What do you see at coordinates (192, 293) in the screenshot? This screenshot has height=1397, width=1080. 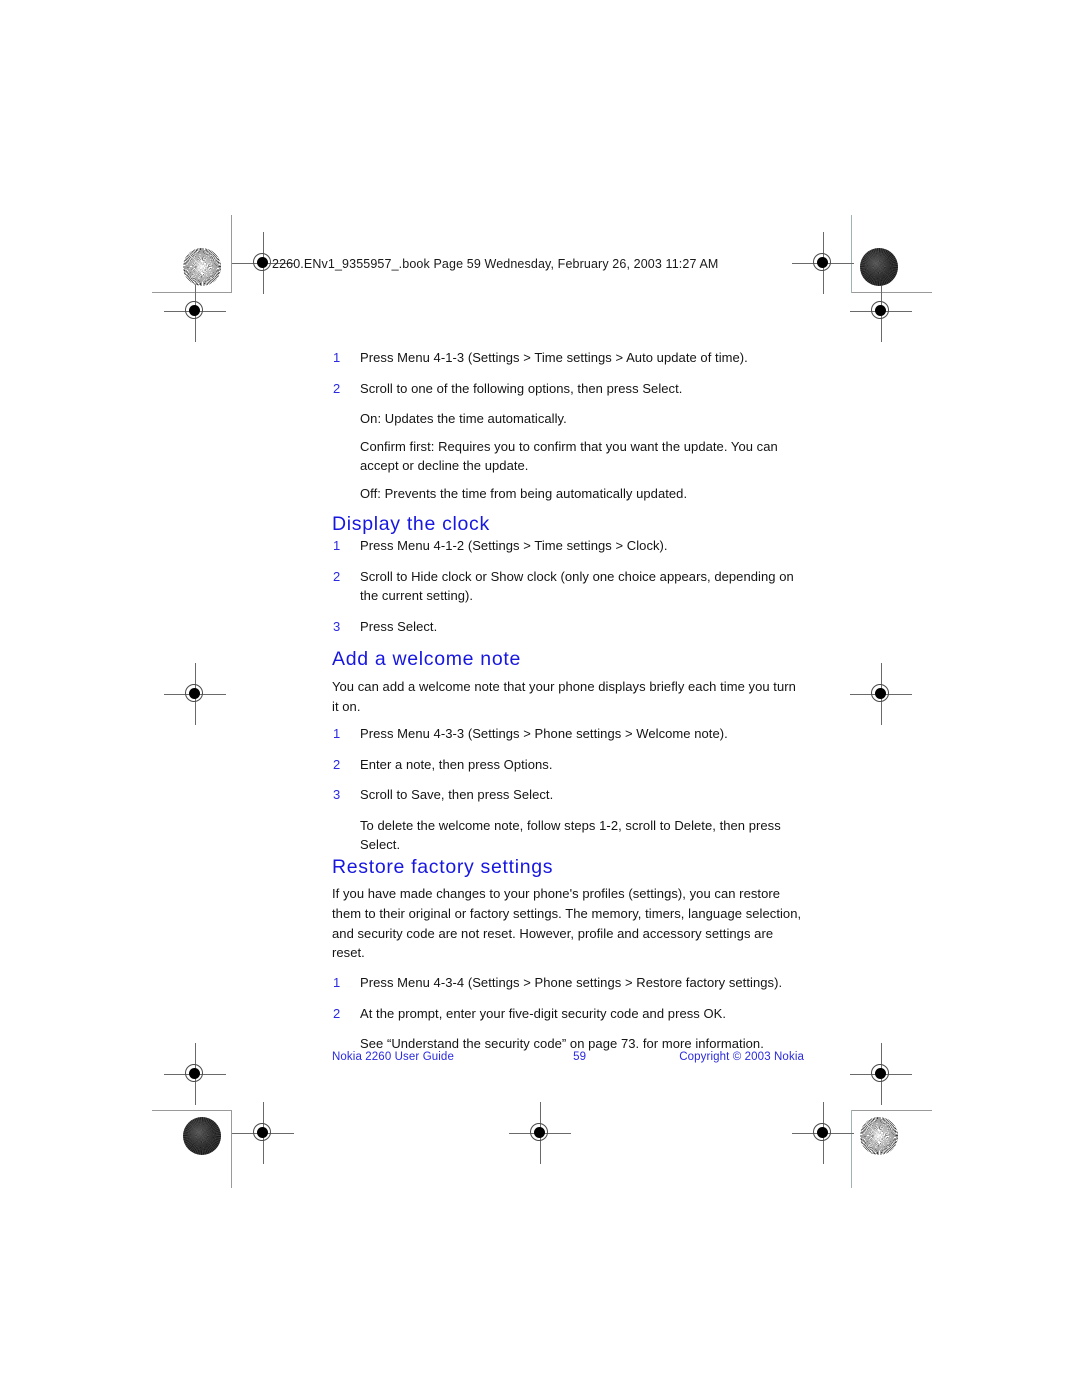 I see `trim-line-top-left-horizontal` at bounding box center [192, 293].